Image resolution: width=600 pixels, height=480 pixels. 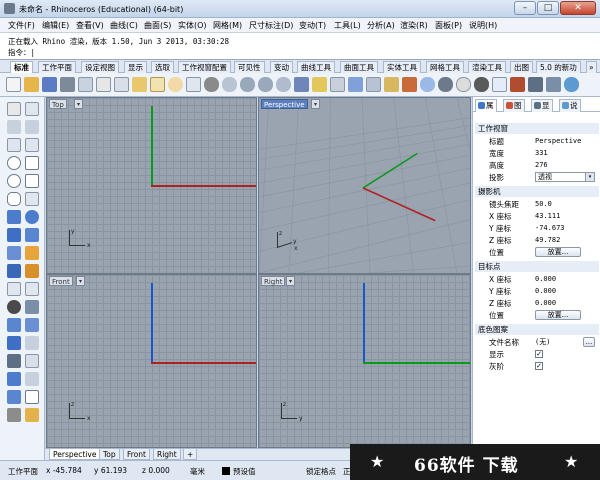 I want to click on tab-drafting: 出图, so click(x=521, y=67).